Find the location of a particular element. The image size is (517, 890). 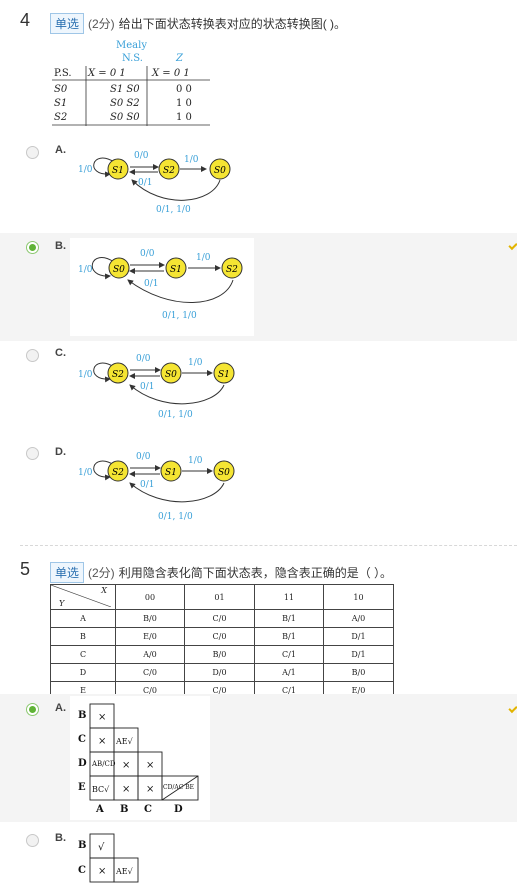

svg-text: 1 0 is located at coordinates (184, 103).